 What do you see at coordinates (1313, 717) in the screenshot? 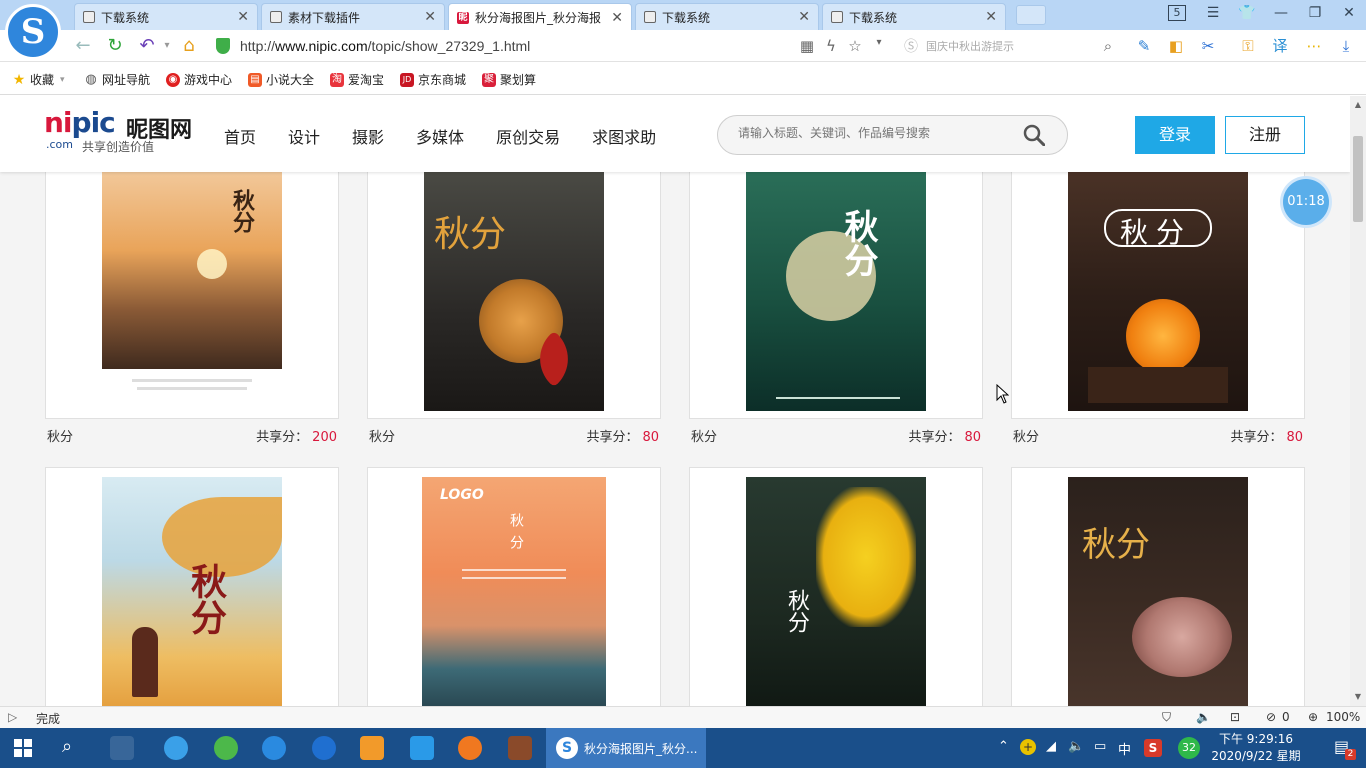
I see `zoom-icon: ⊕` at bounding box center [1313, 717].